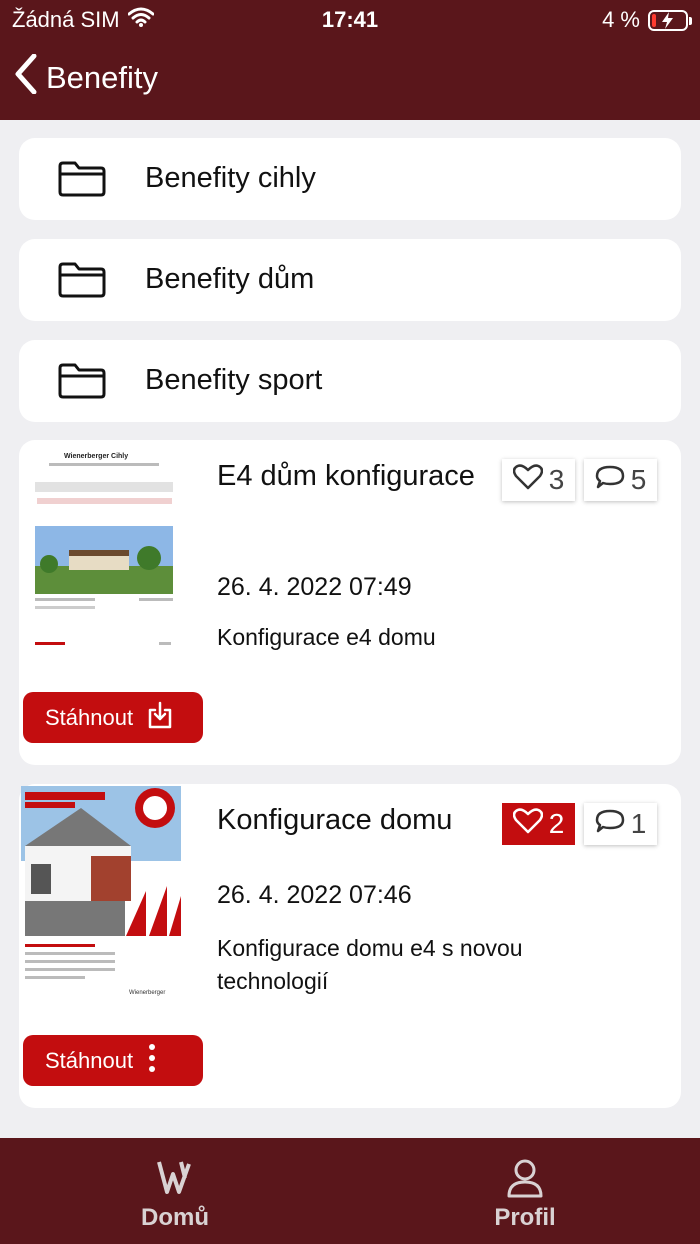 This screenshot has width=700, height=1244. I want to click on like-button: 2, so click(538, 824).